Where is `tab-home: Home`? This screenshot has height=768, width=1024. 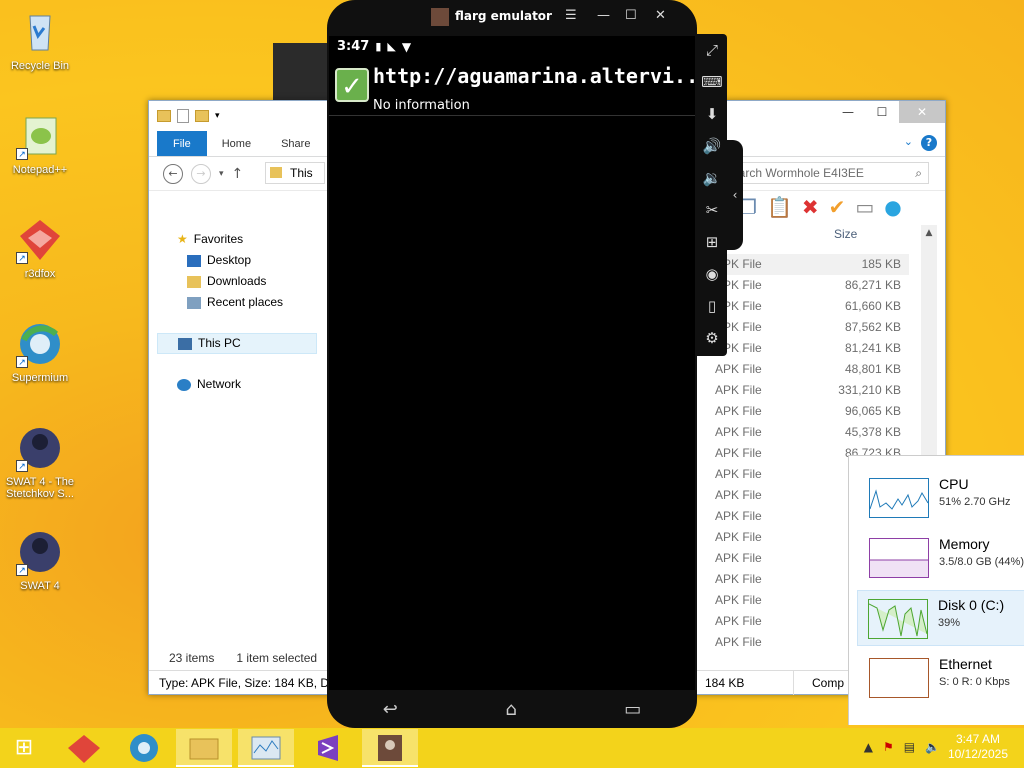
tab-home: Home is located at coordinates (236, 143).